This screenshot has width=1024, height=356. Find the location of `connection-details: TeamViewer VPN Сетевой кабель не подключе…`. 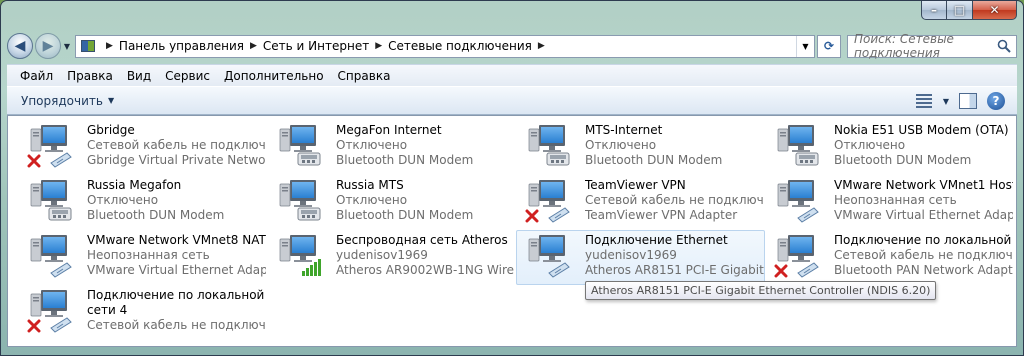

connection-details: TeamViewer VPN Сетевой кабель не подключе… is located at coordinates (674, 203).